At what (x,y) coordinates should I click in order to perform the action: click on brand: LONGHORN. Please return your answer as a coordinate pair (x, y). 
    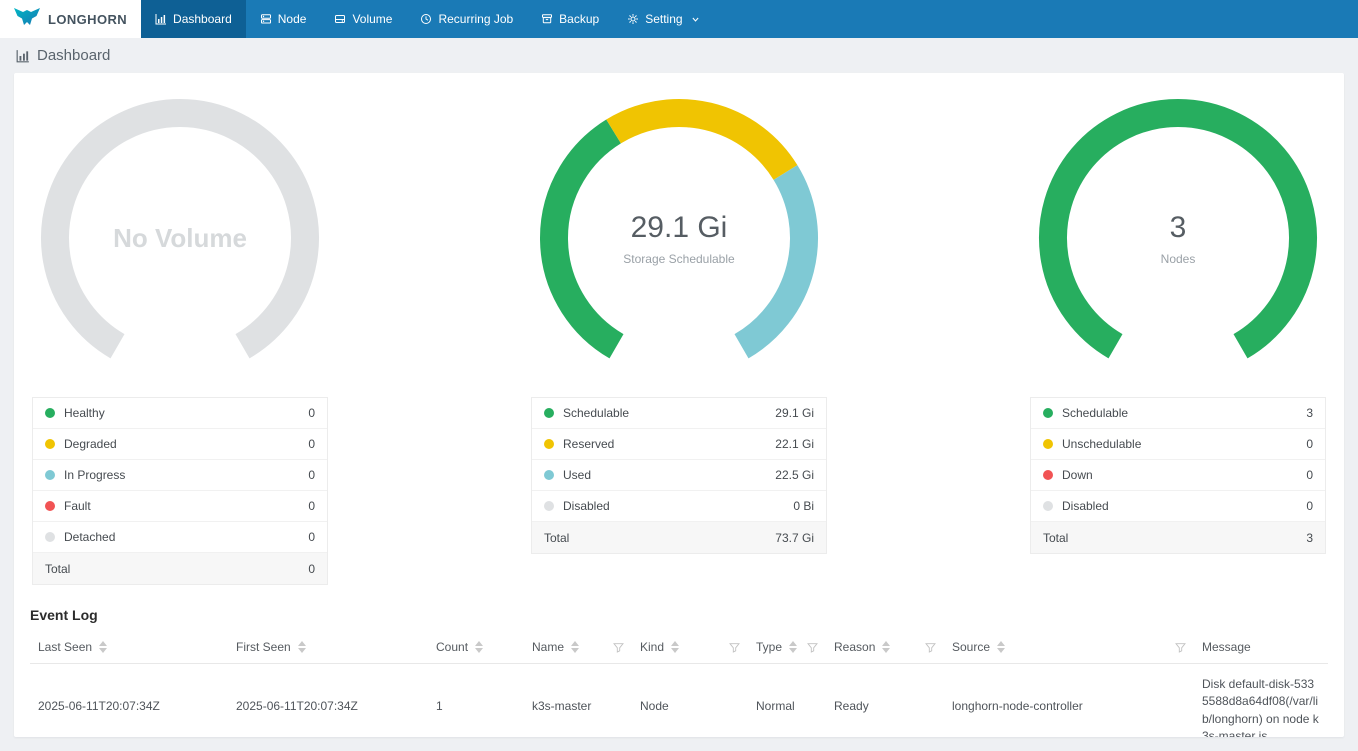
    Looking at the image, I should click on (71, 19).